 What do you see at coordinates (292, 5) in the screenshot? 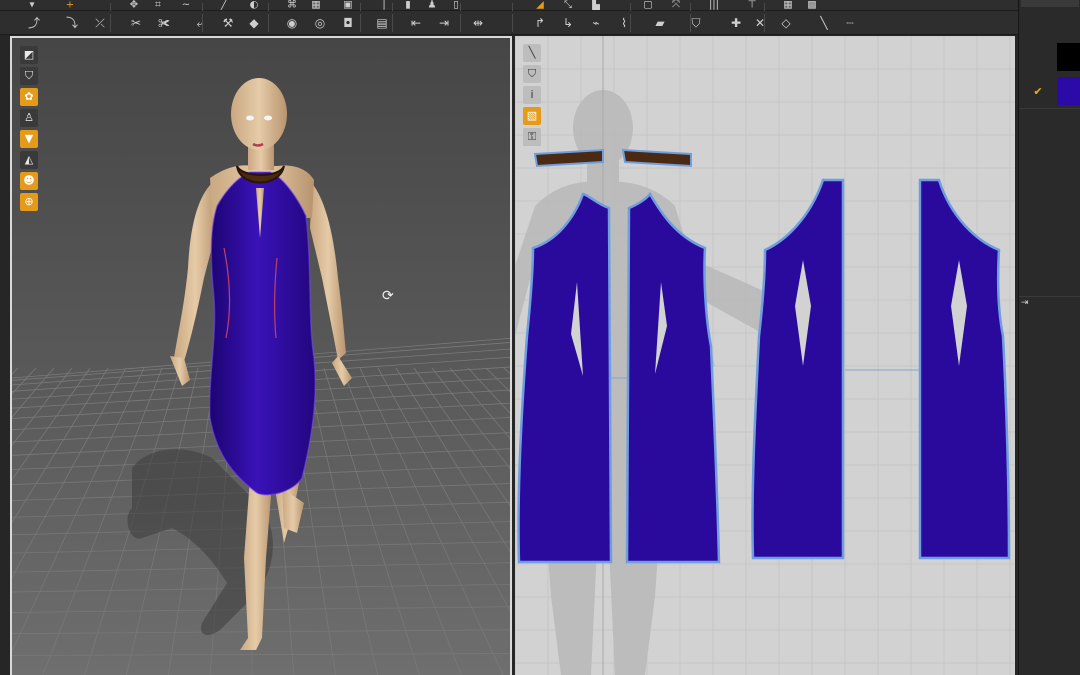
I see `sew-icon: ⌘` at bounding box center [292, 5].